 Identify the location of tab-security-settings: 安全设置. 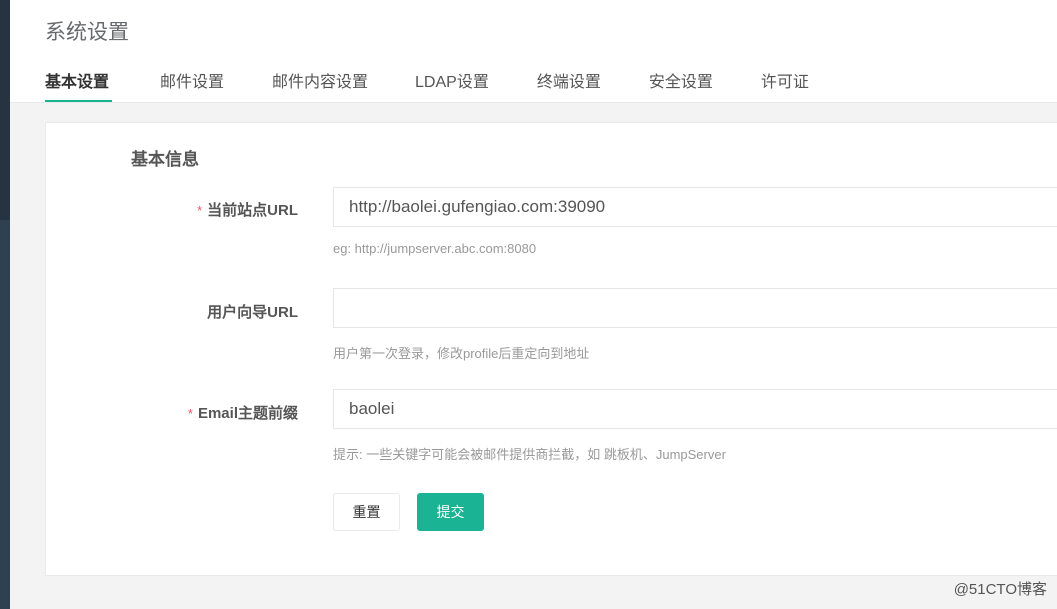
(681, 81).